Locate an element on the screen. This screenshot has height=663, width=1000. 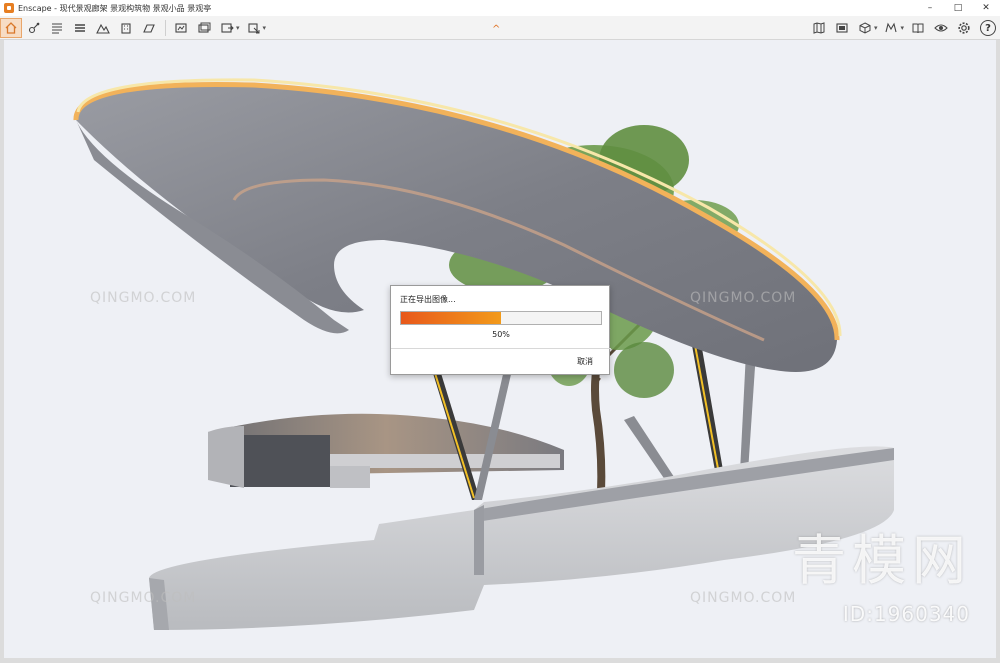
views-dropdown-caret: ▾ is located at coordinates (902, 28).